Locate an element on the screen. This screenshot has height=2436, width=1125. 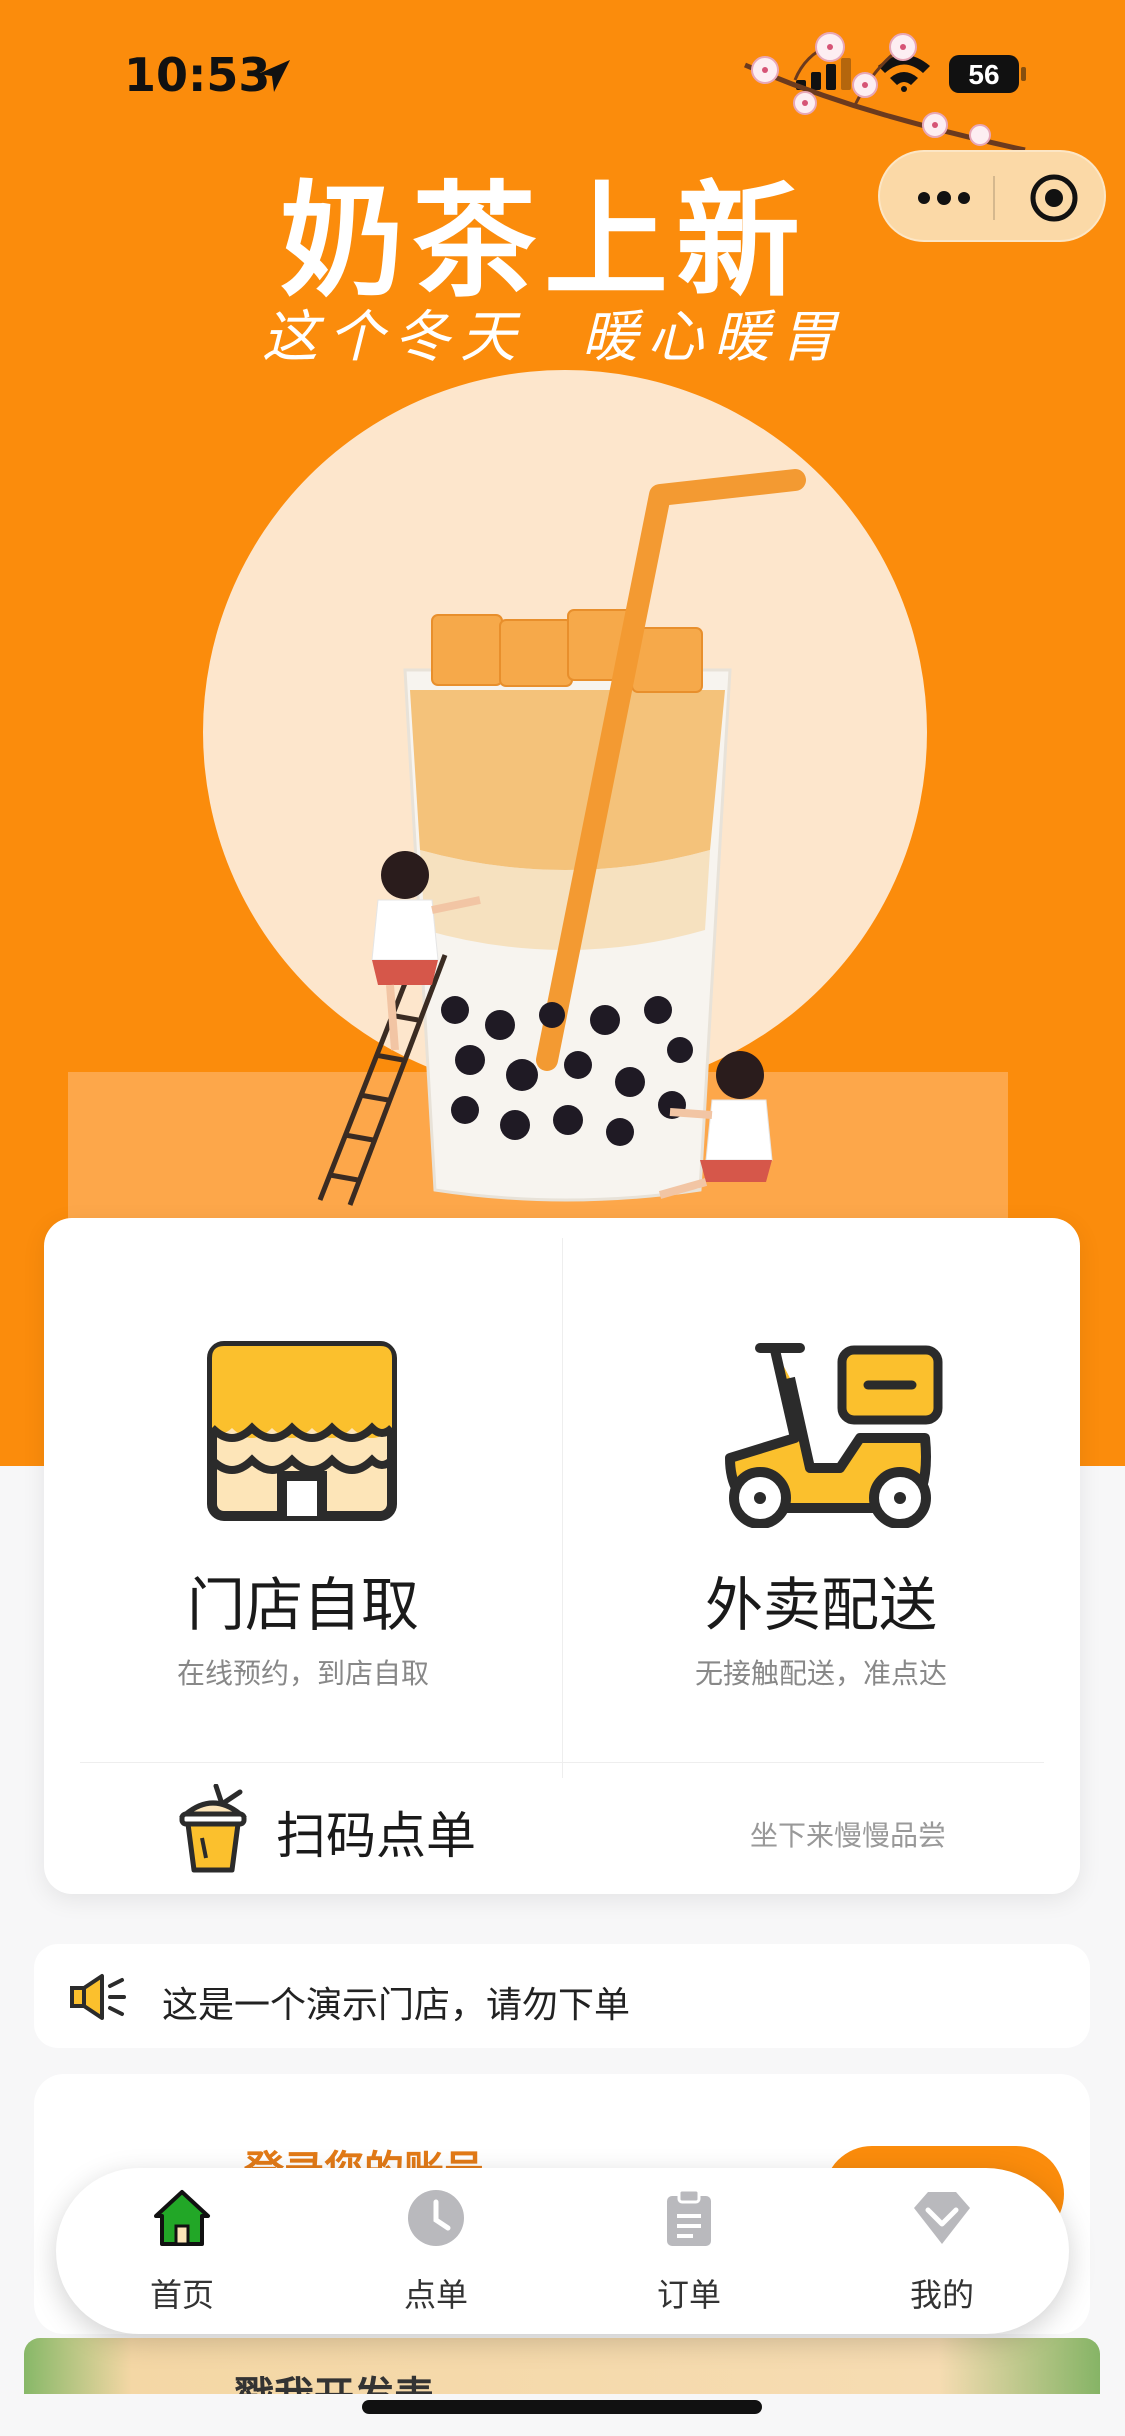
location-arrow-icon is located at coordinates (274, 76).